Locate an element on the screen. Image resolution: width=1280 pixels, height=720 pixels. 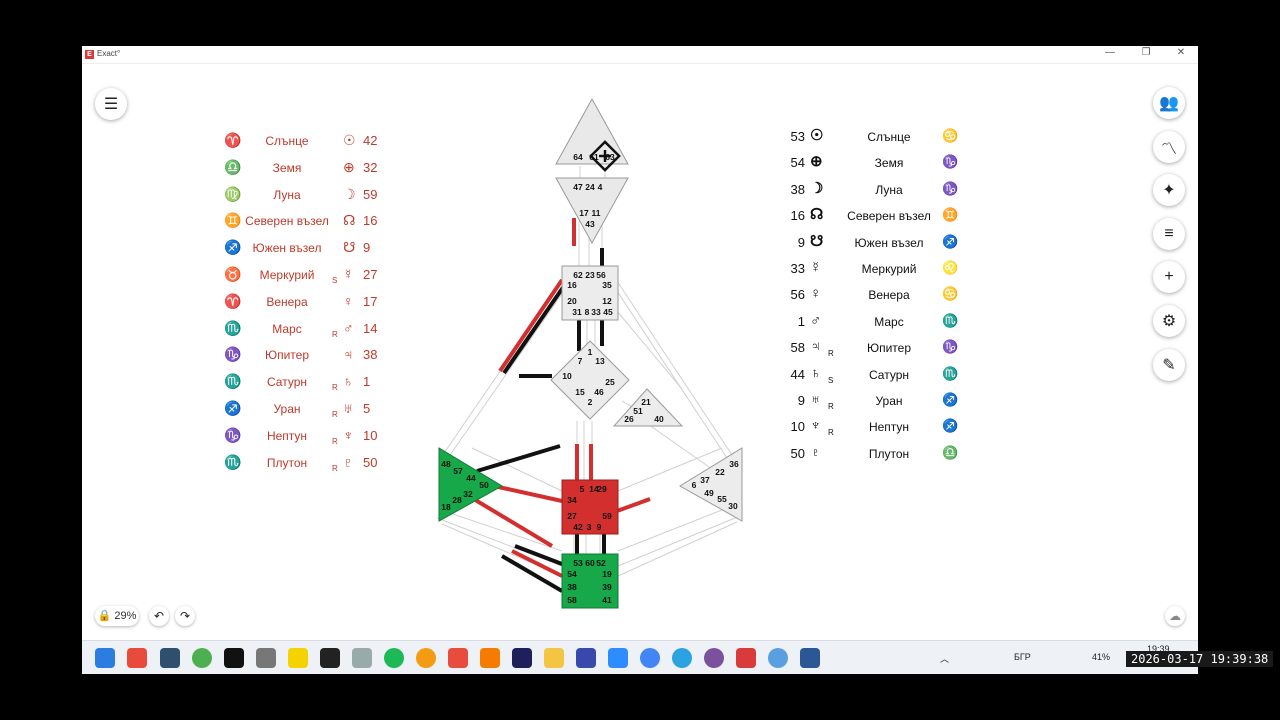
premiere-icon is located at coordinates (522, 658).